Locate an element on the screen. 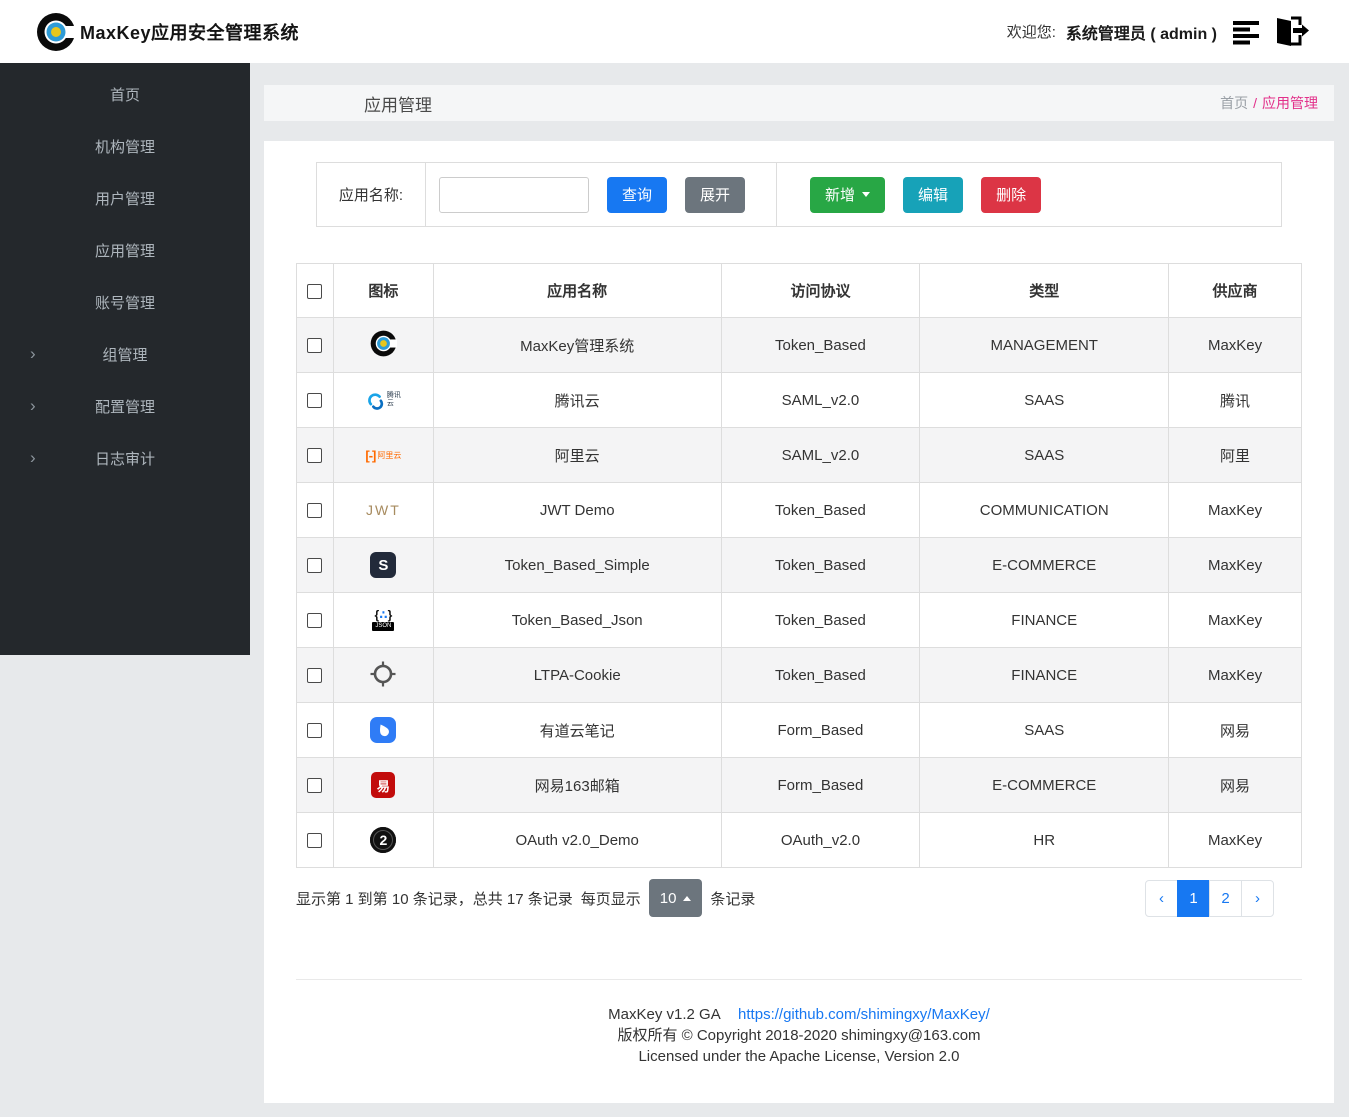 Image resolution: width=1349 pixels, height=1117 pixels. app-icon-cell: 易 is located at coordinates (383, 785).